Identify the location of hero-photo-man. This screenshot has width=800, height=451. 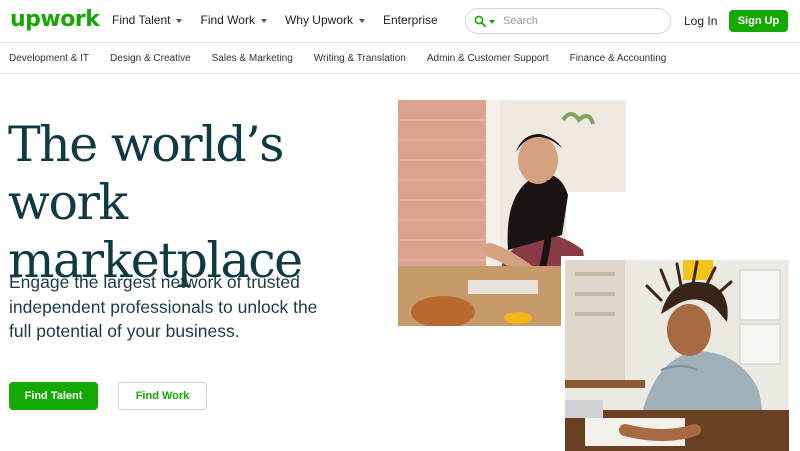
(675, 353).